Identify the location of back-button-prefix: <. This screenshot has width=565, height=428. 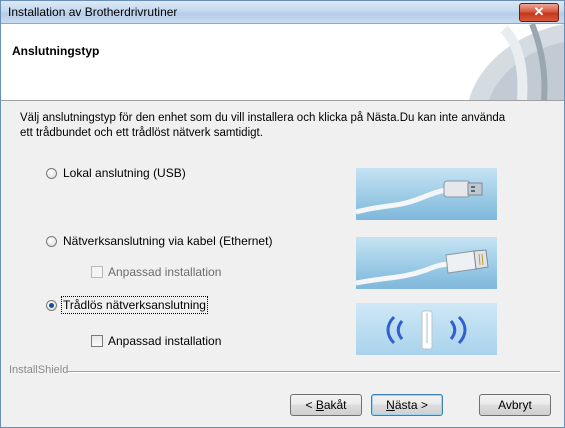
(310, 405).